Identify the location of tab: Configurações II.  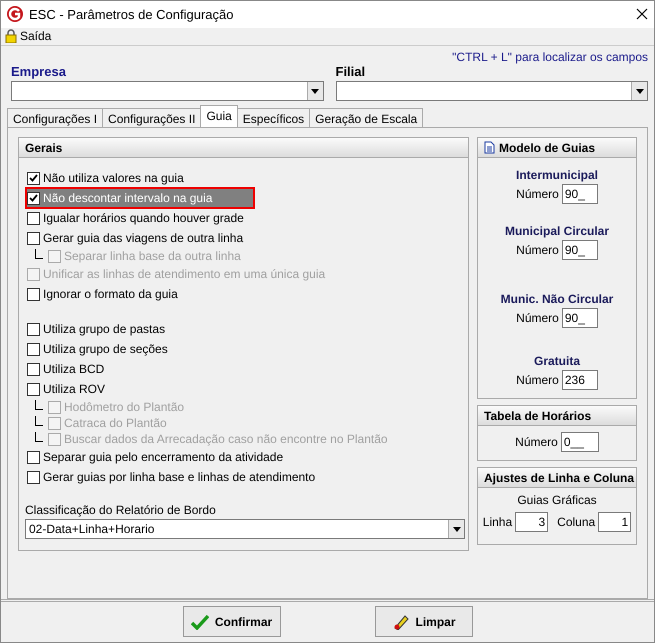
(152, 118).